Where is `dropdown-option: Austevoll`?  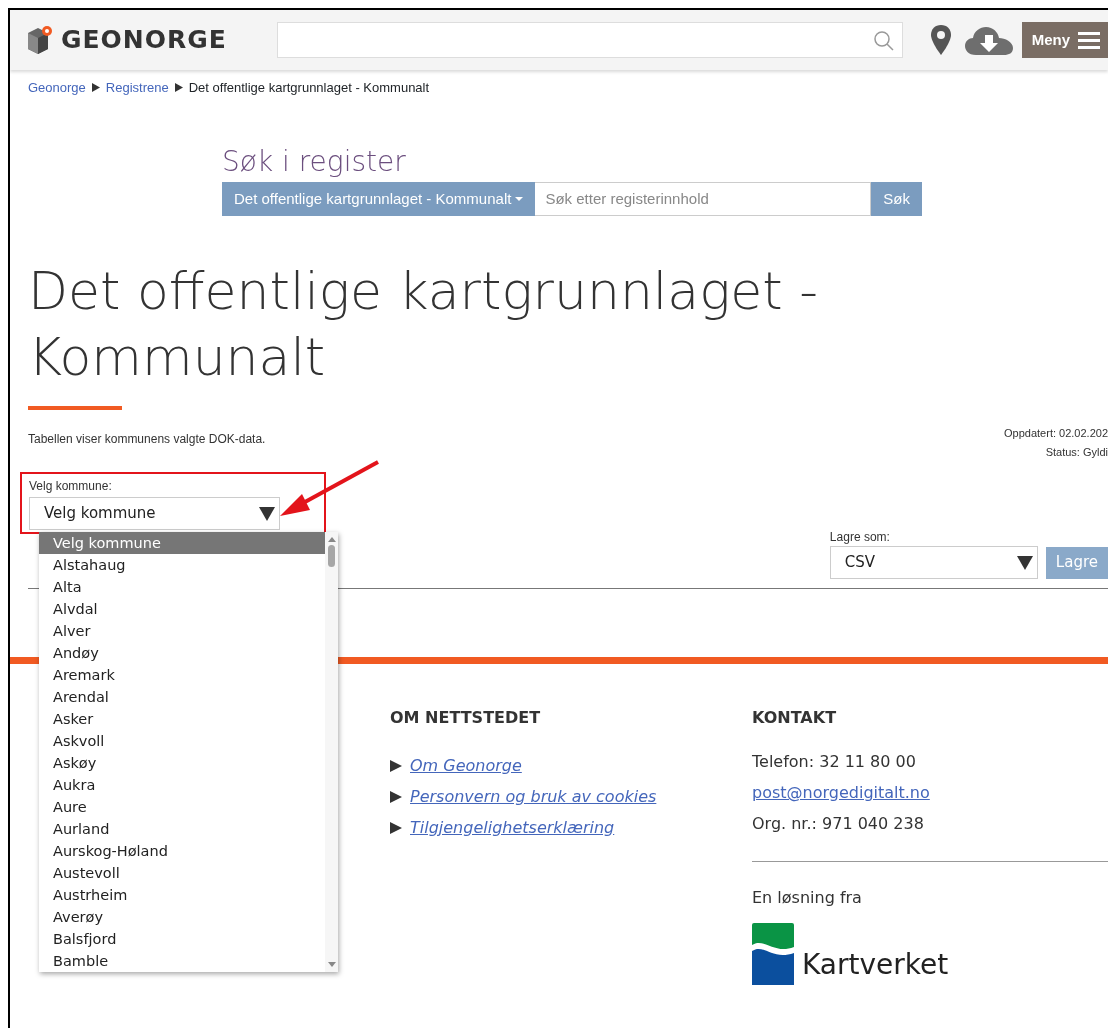 dropdown-option: Austevoll is located at coordinates (182, 873).